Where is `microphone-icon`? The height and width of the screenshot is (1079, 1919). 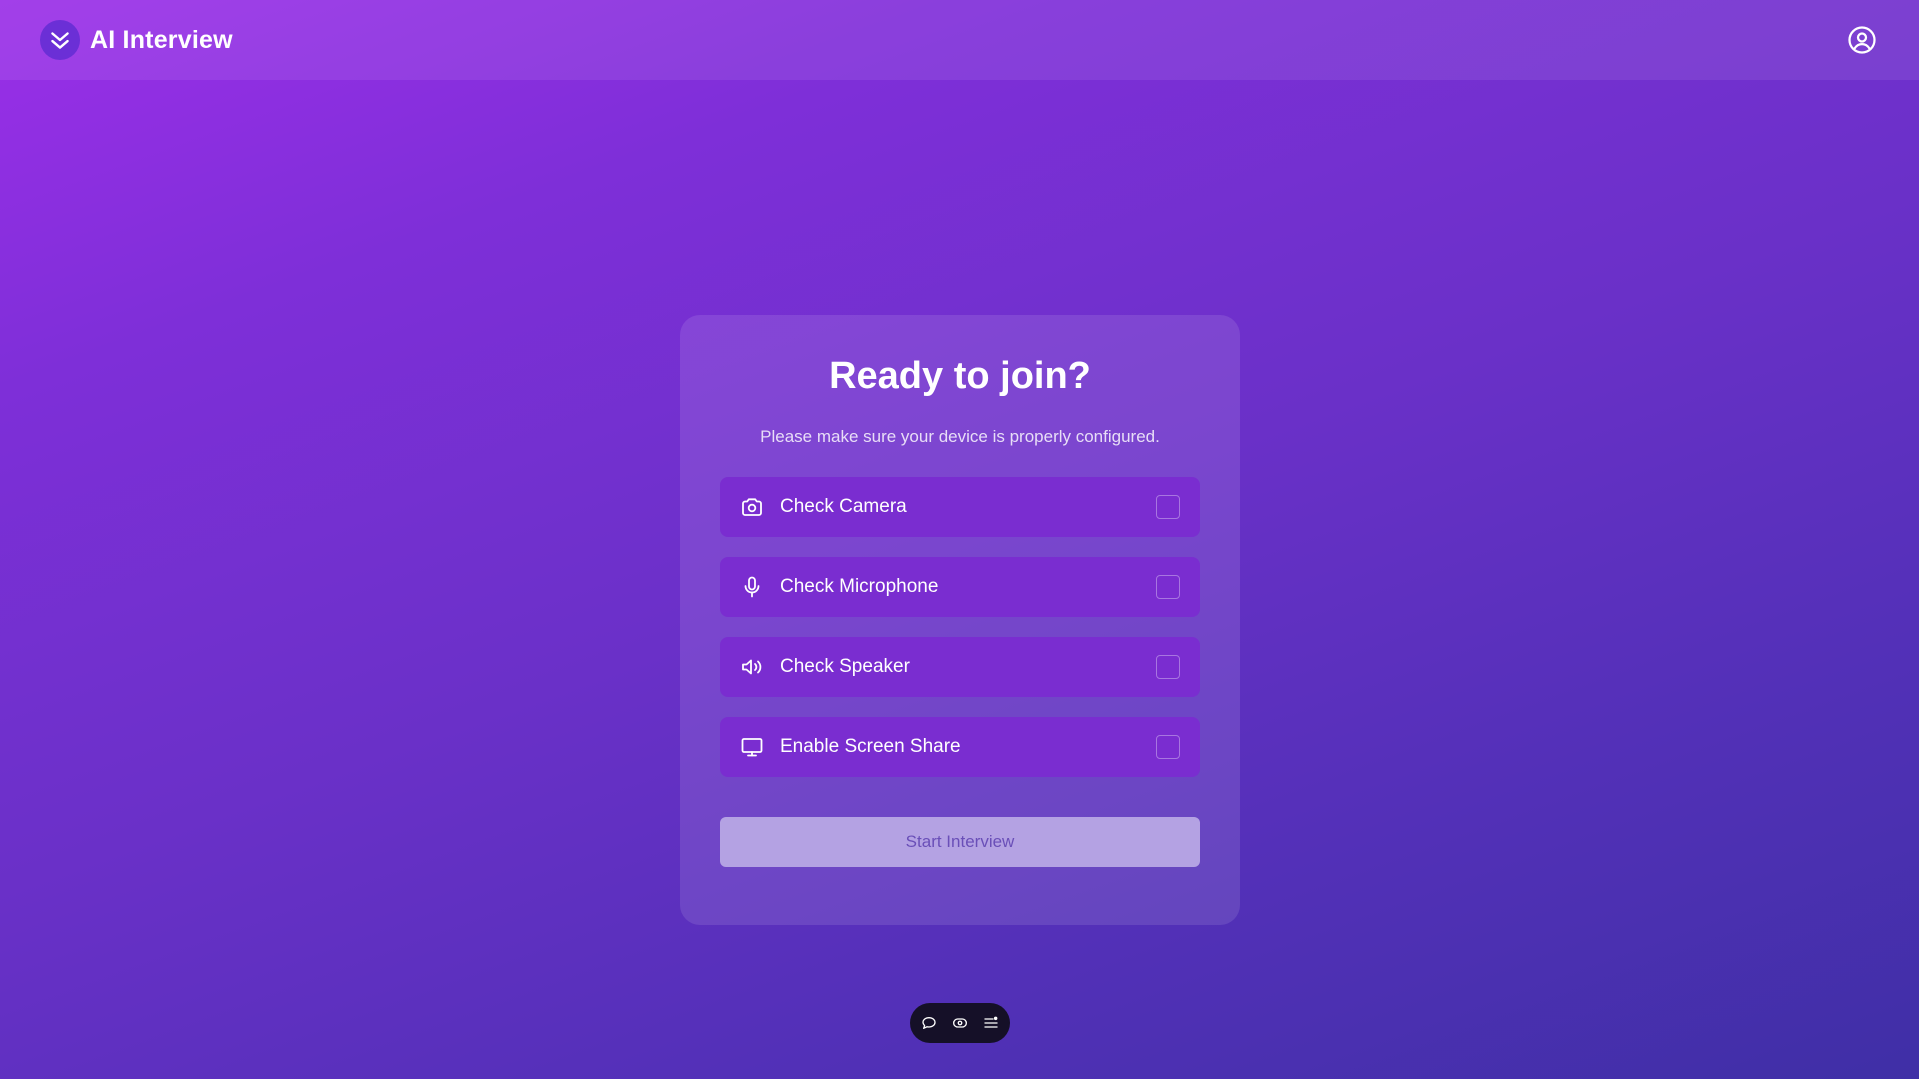 microphone-icon is located at coordinates (752, 587).